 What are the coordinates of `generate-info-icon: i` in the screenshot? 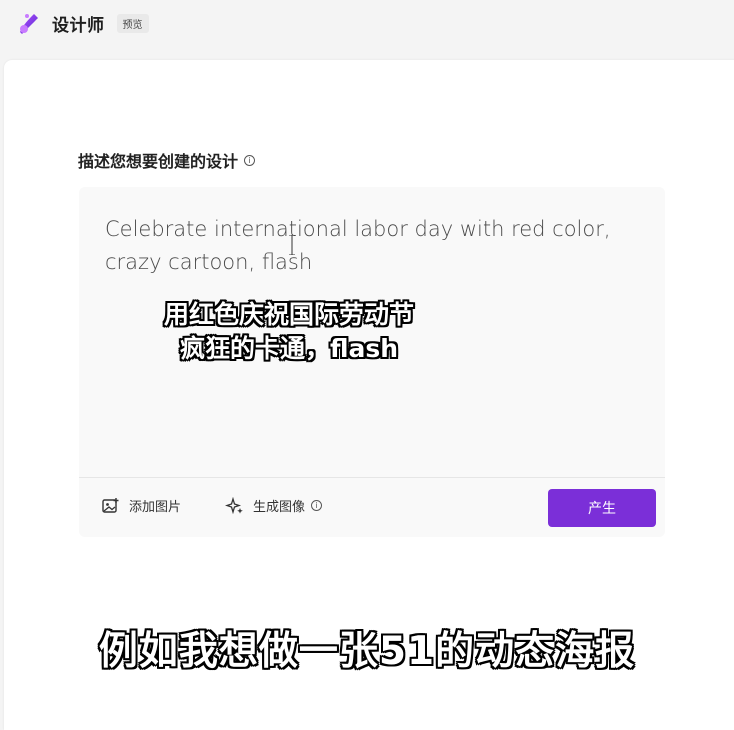 It's located at (317, 505).